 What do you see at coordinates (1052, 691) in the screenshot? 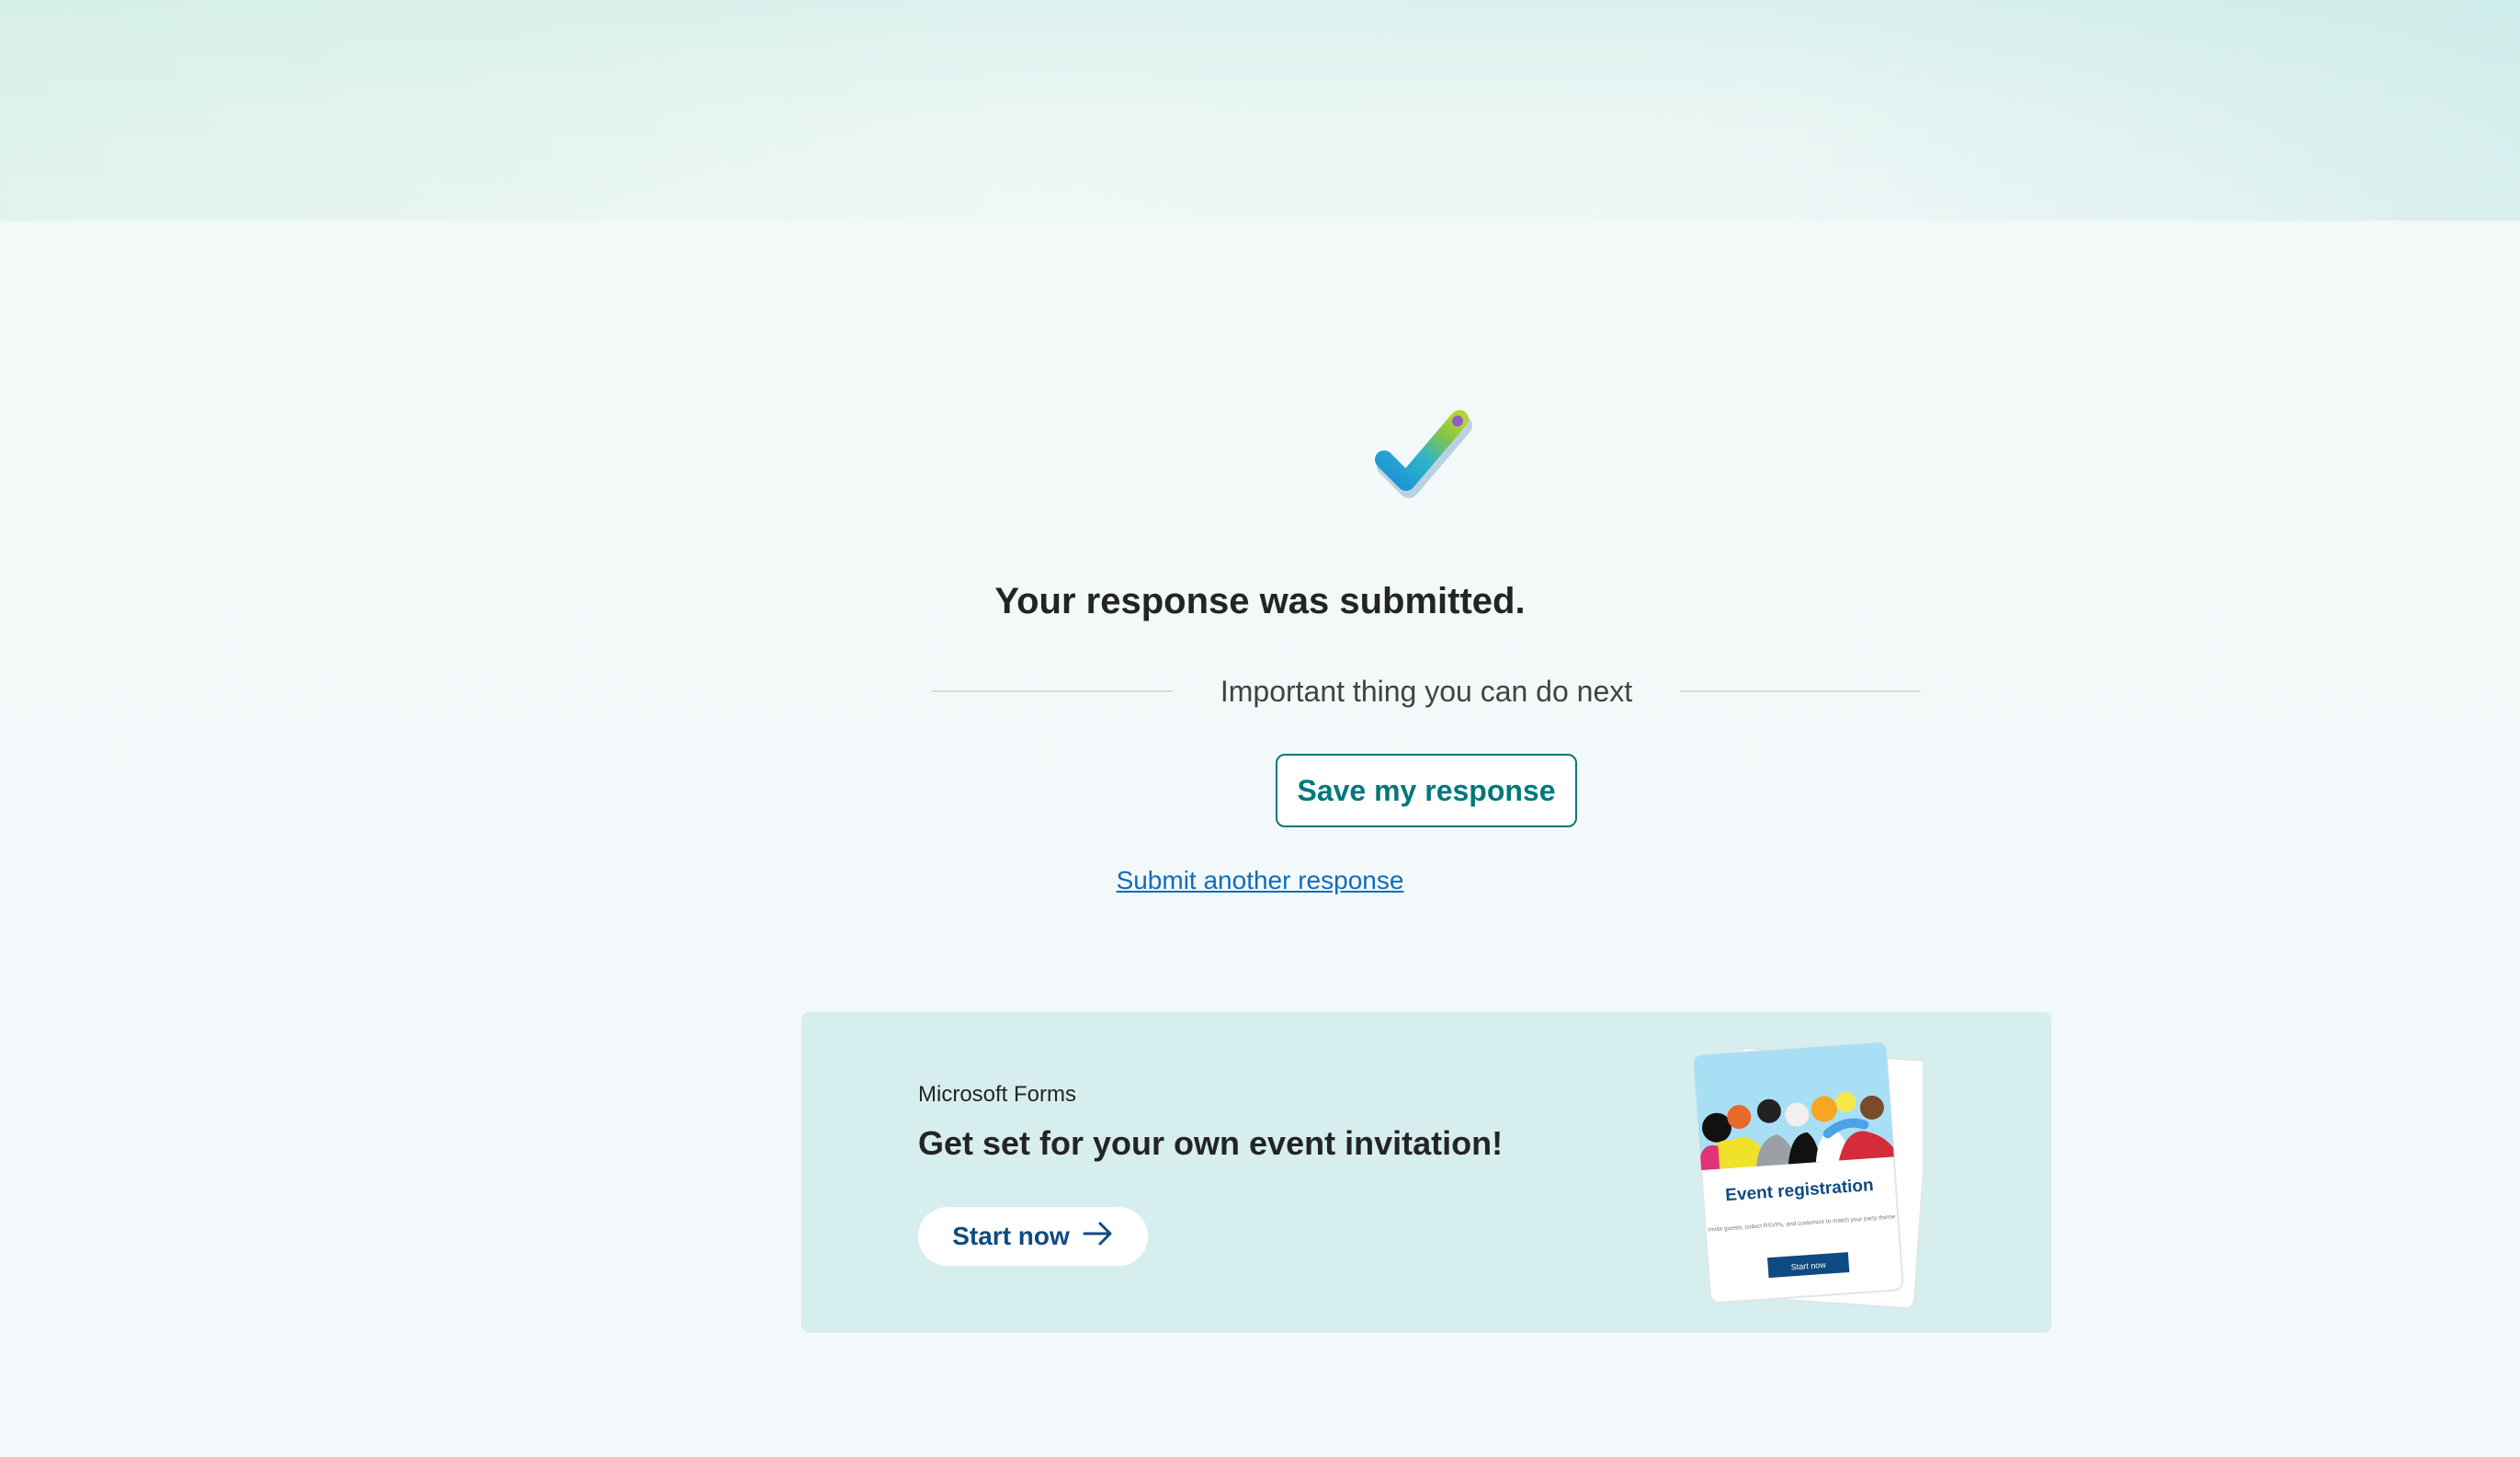
I see `divider-line-left` at bounding box center [1052, 691].